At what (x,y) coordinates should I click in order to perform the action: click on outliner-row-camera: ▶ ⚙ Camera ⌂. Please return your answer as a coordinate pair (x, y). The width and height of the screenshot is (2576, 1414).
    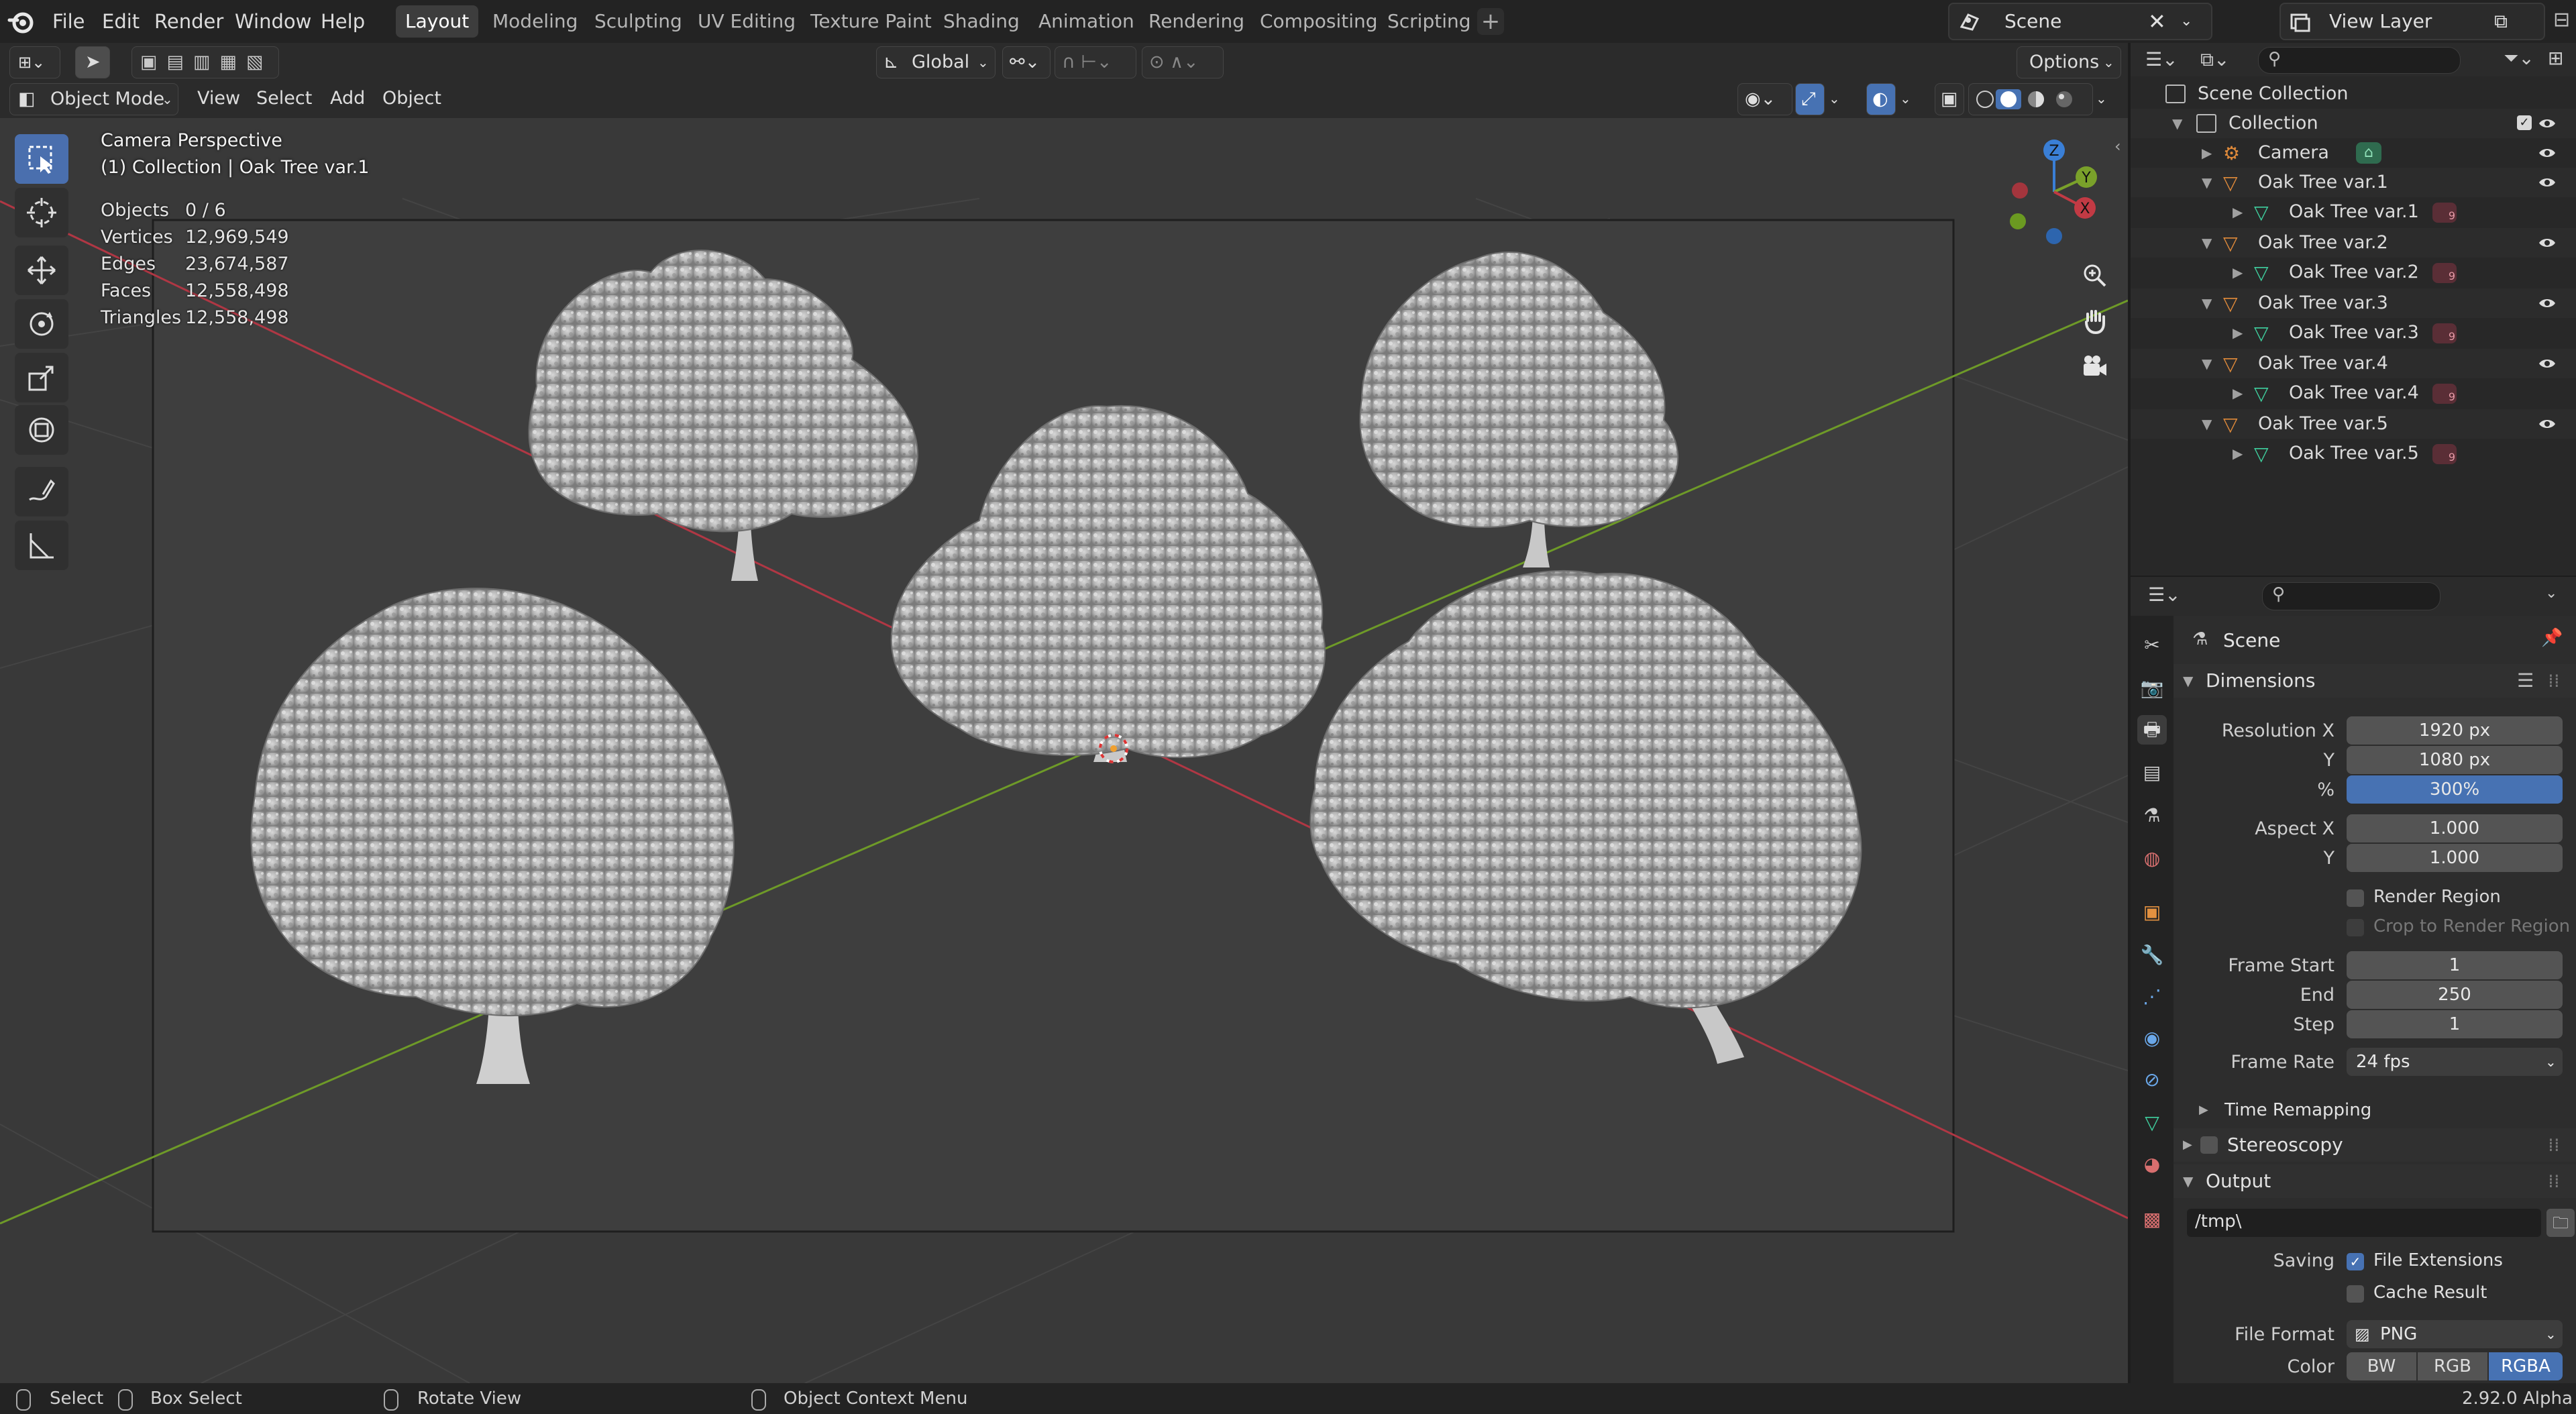
    Looking at the image, I should click on (2353, 153).